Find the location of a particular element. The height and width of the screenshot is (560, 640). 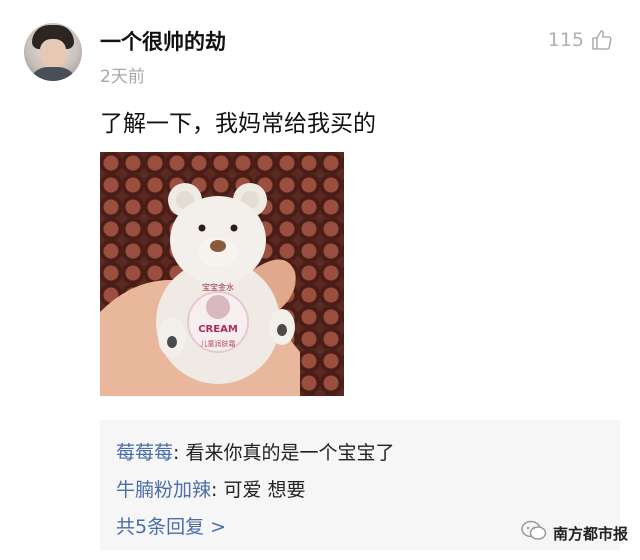

watermark-text: 南方都市报 is located at coordinates (590, 533).